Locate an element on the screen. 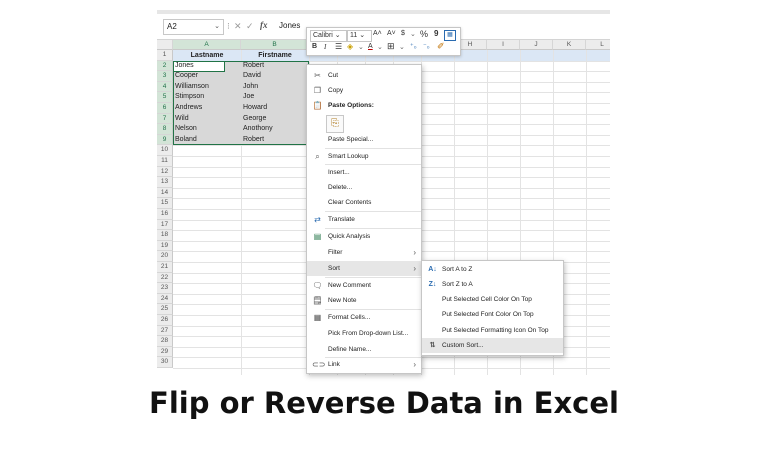 The image size is (768, 459). increase-decimal-icon: ⁺₀ is located at coordinates (413, 46).